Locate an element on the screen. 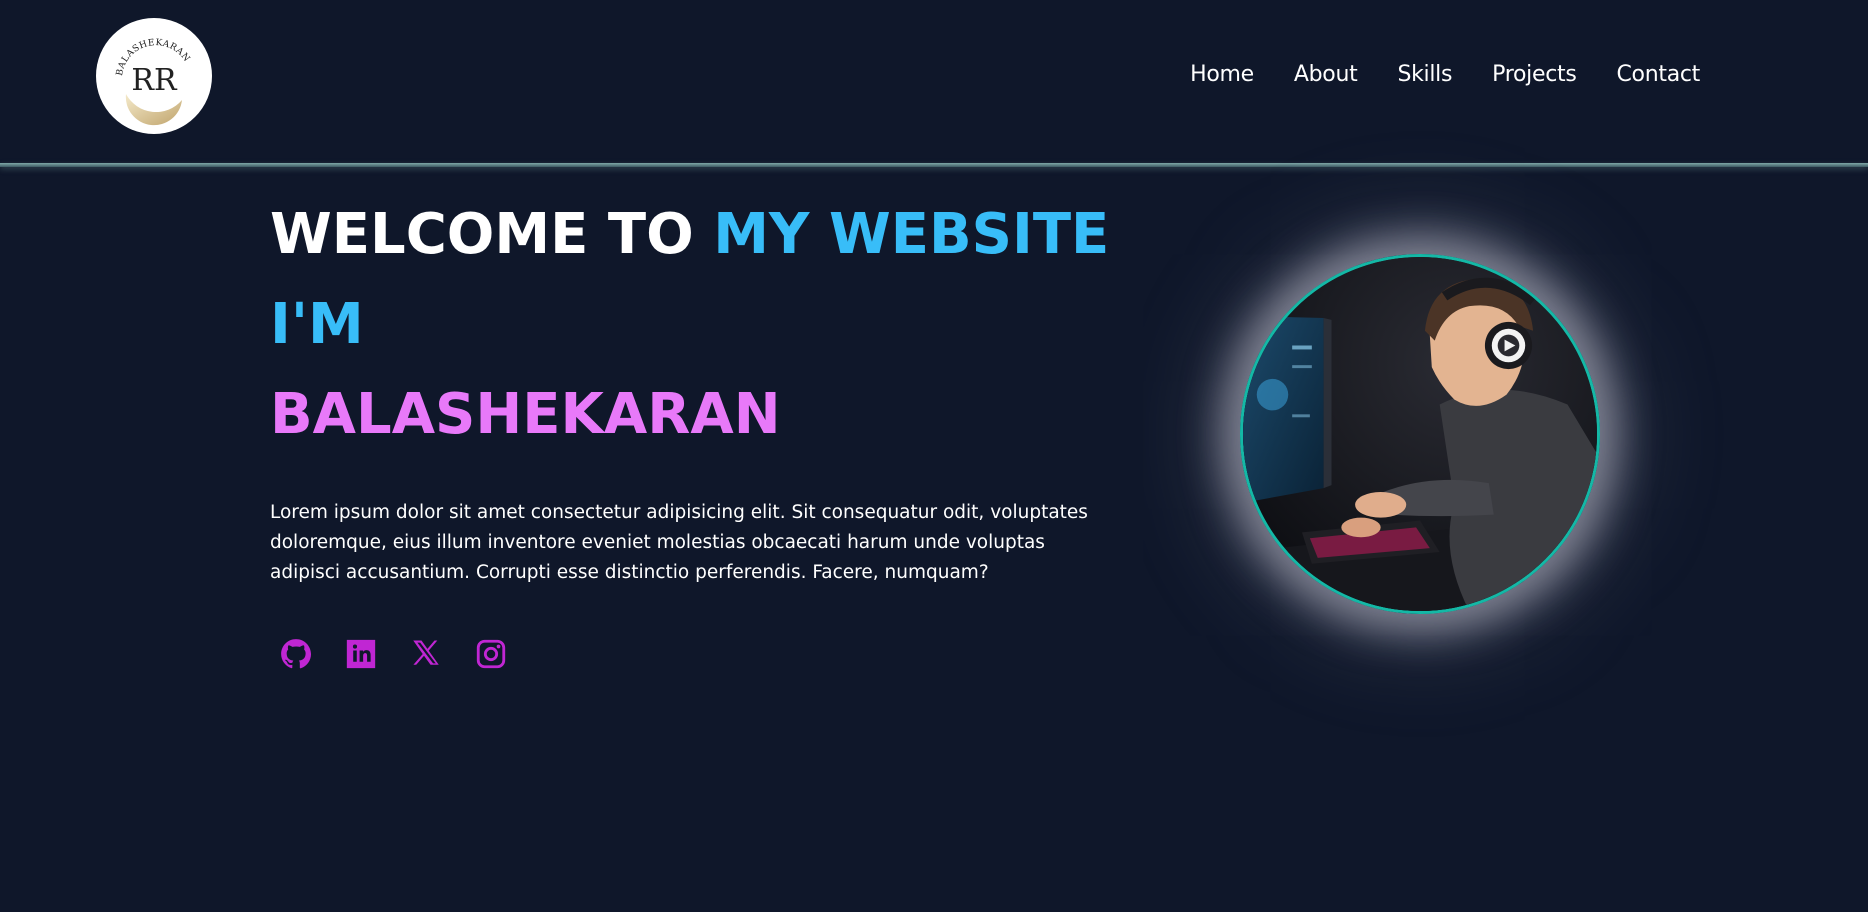  github-link is located at coordinates (296, 654).